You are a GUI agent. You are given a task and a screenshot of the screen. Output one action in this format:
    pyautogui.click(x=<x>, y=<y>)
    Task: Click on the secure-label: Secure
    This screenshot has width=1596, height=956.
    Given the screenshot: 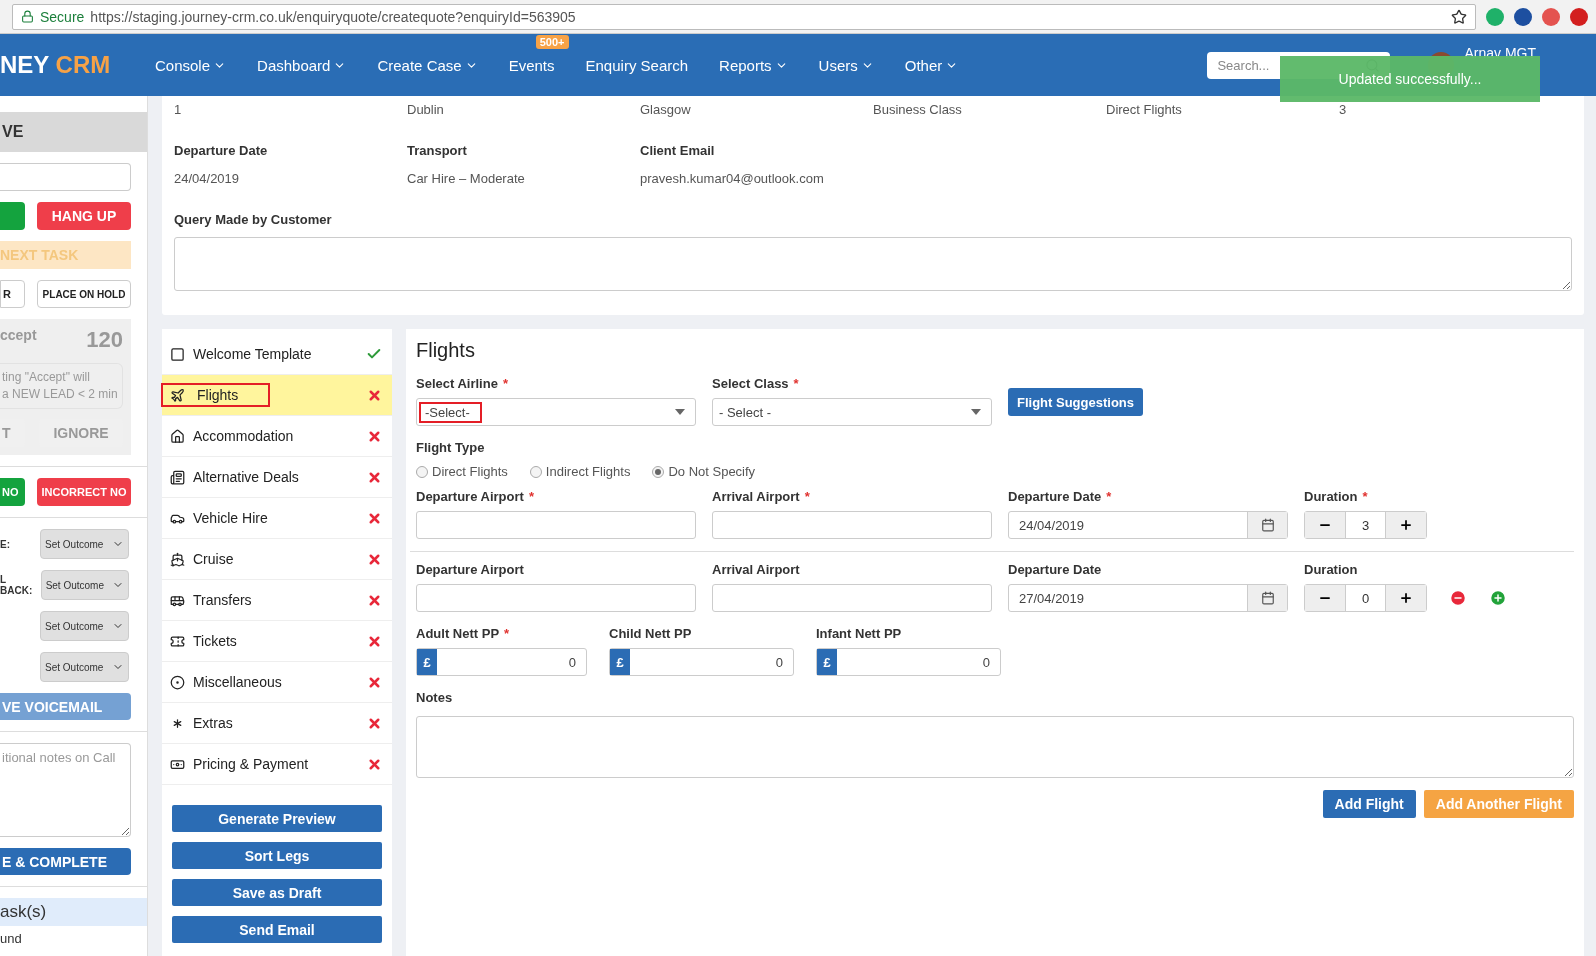 What is the action you would take?
    pyautogui.click(x=62, y=16)
    